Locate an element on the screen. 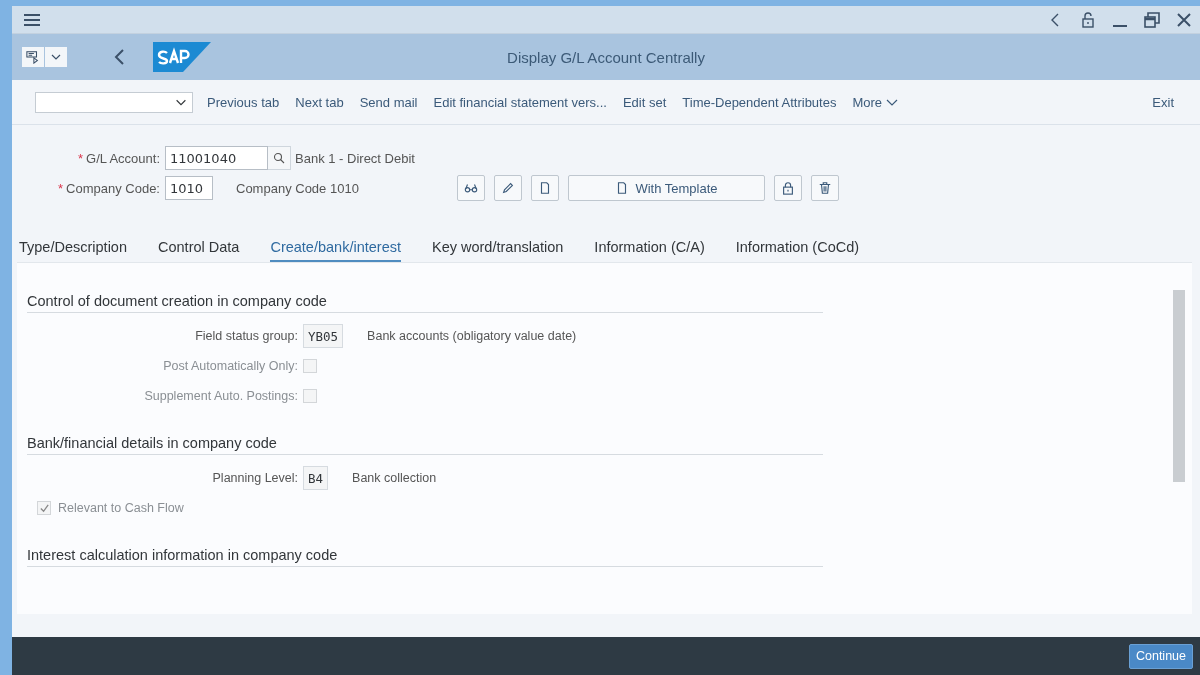 Image resolution: width=1200 pixels, height=675 pixels. field-description: Company Code 1010 is located at coordinates (298, 188).